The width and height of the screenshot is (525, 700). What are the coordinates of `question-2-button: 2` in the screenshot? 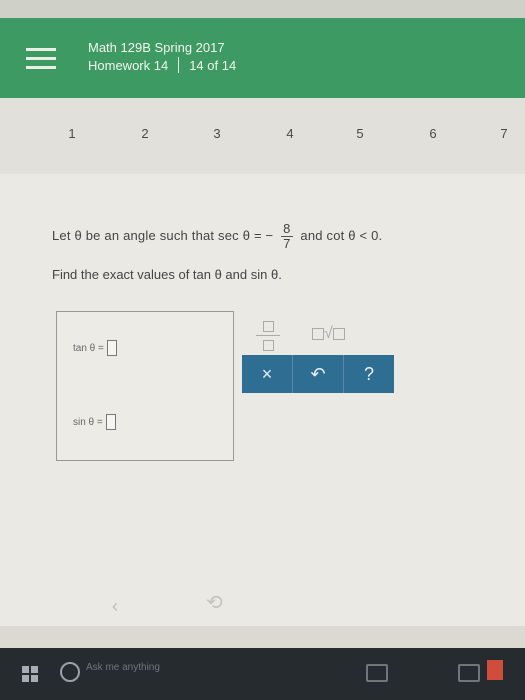 It's located at (145, 133).